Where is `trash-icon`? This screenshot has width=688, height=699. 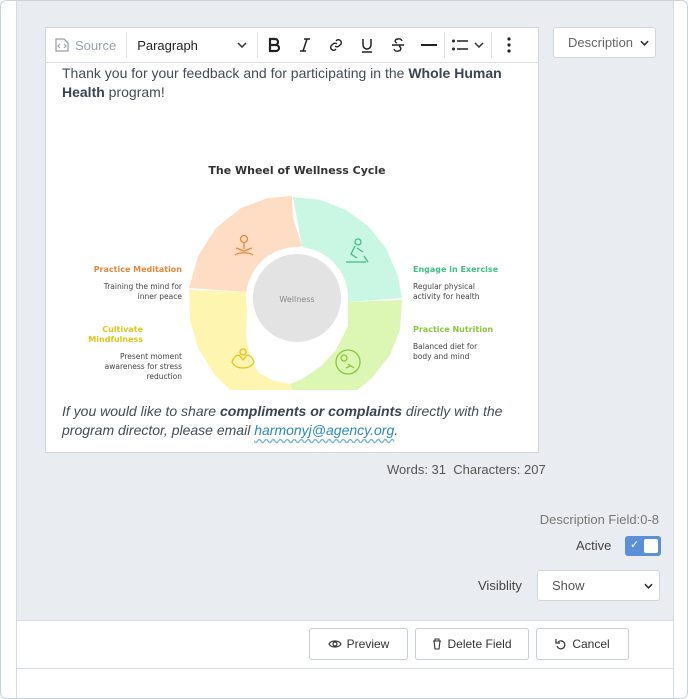
trash-icon is located at coordinates (437, 644).